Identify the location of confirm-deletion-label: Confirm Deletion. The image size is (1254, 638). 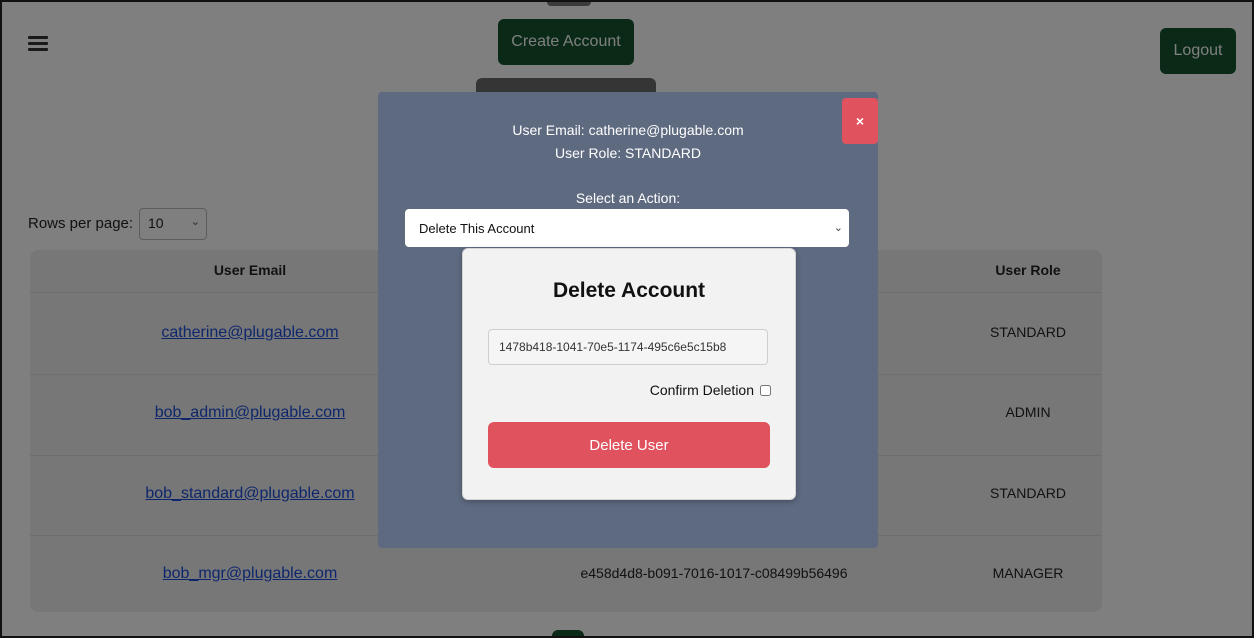
(701, 390).